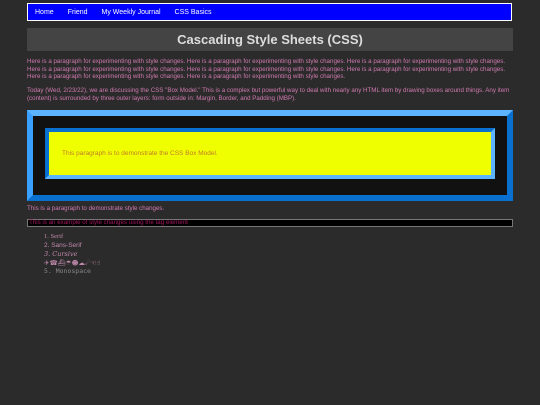 This screenshot has height=405, width=540. I want to click on nav-journal-link: My Weekly Journal, so click(131, 12).